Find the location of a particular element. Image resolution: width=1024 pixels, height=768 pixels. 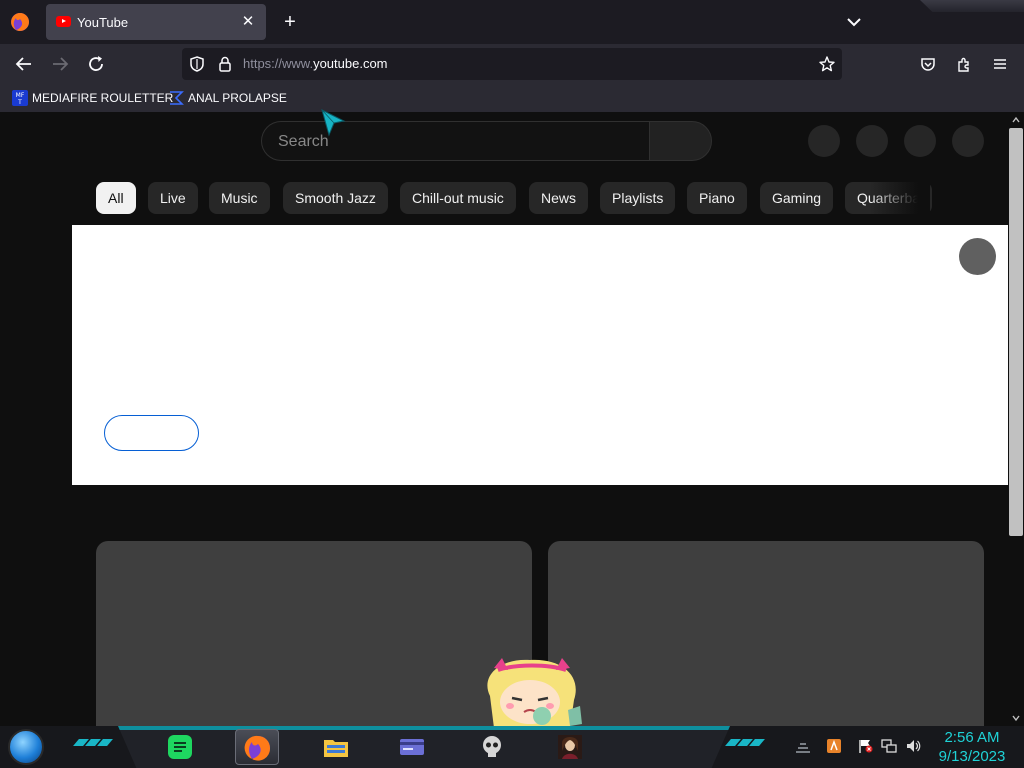

volume-icon is located at coordinates (913, 746).